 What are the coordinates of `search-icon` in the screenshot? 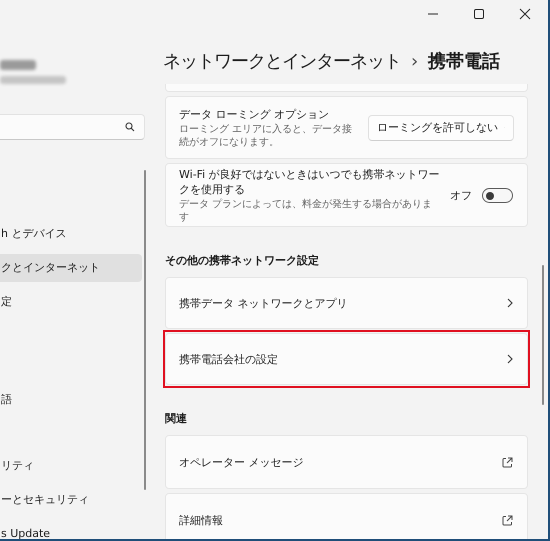 It's located at (130, 127).